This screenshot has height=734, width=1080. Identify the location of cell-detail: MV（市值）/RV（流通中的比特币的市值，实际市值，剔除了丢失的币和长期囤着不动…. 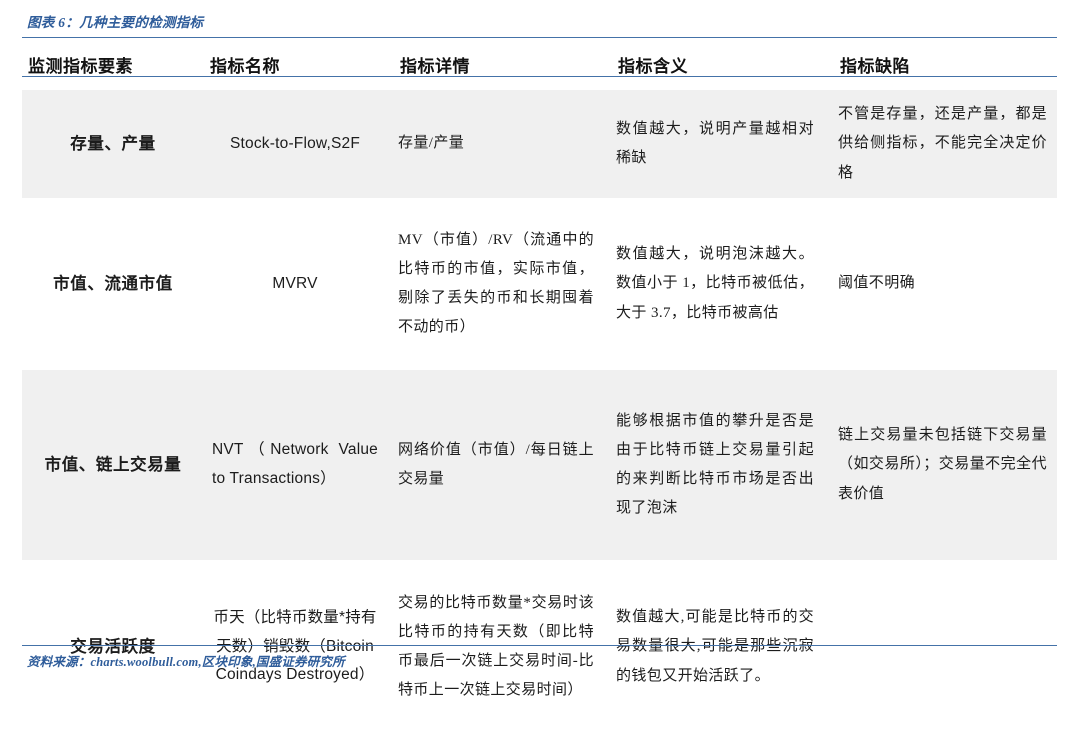
(496, 283).